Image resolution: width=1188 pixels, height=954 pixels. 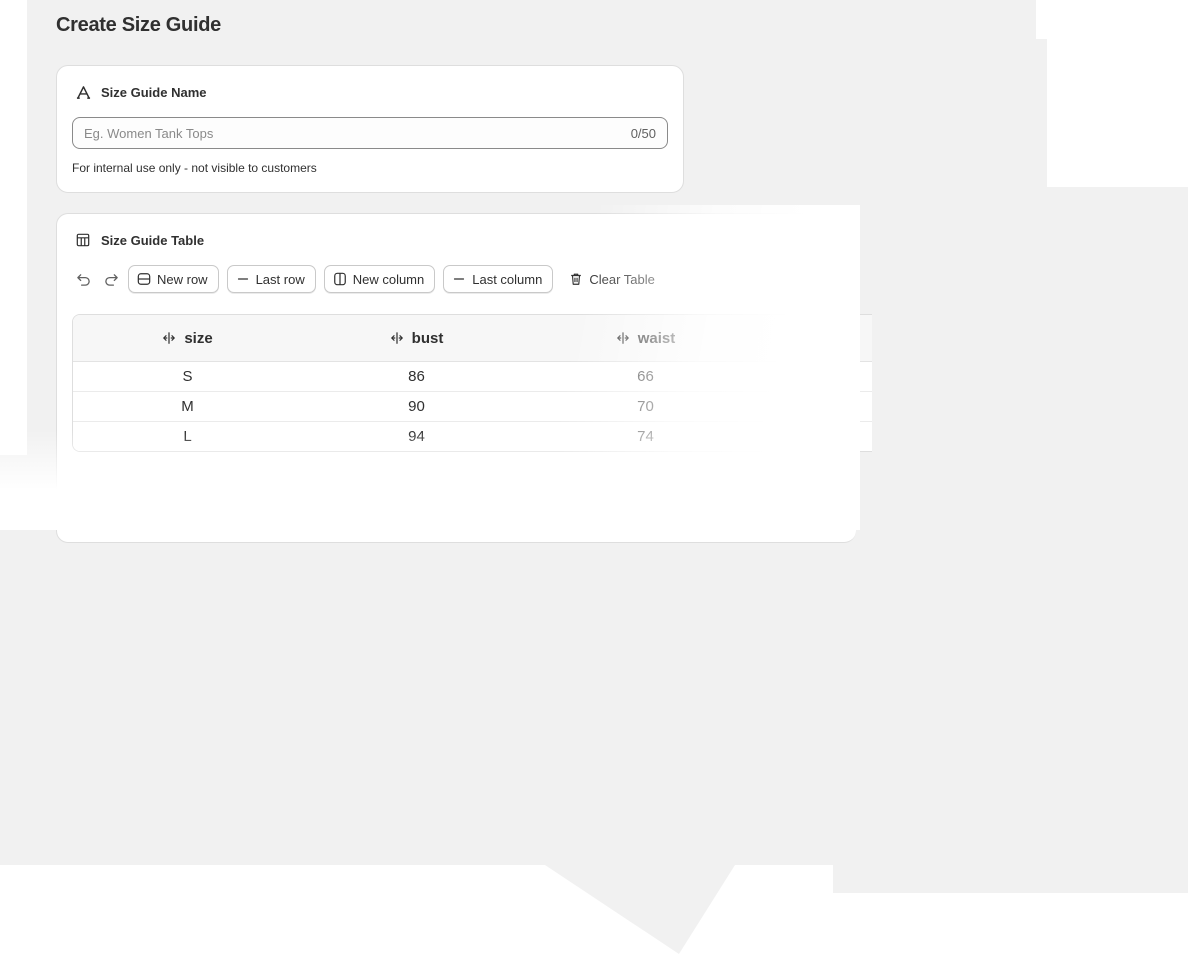 What do you see at coordinates (416, 436) in the screenshot?
I see `table-cell: 94` at bounding box center [416, 436].